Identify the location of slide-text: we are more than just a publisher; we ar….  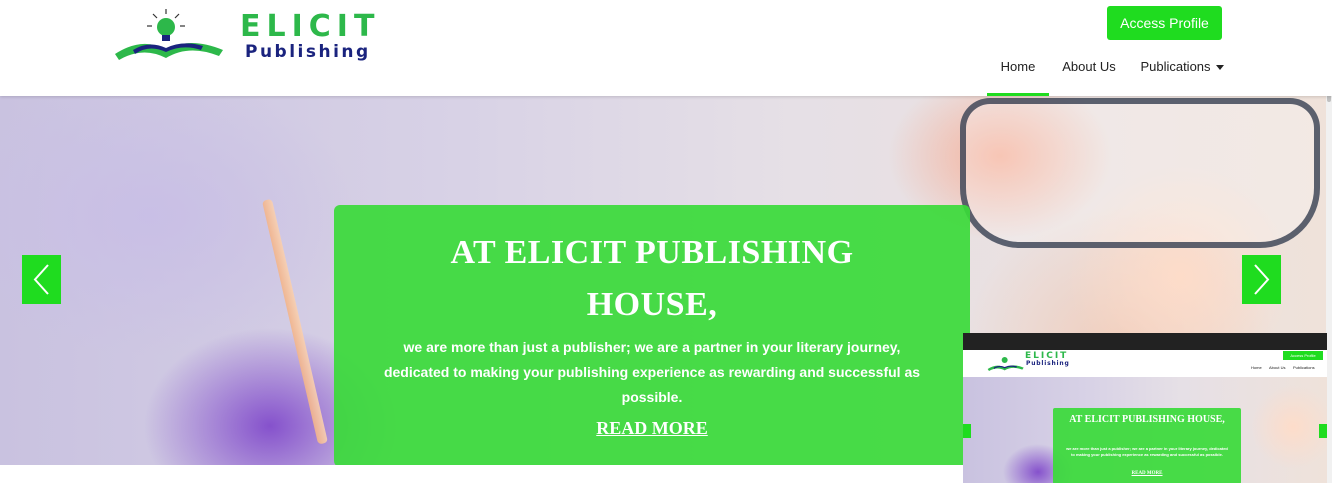
(652, 372).